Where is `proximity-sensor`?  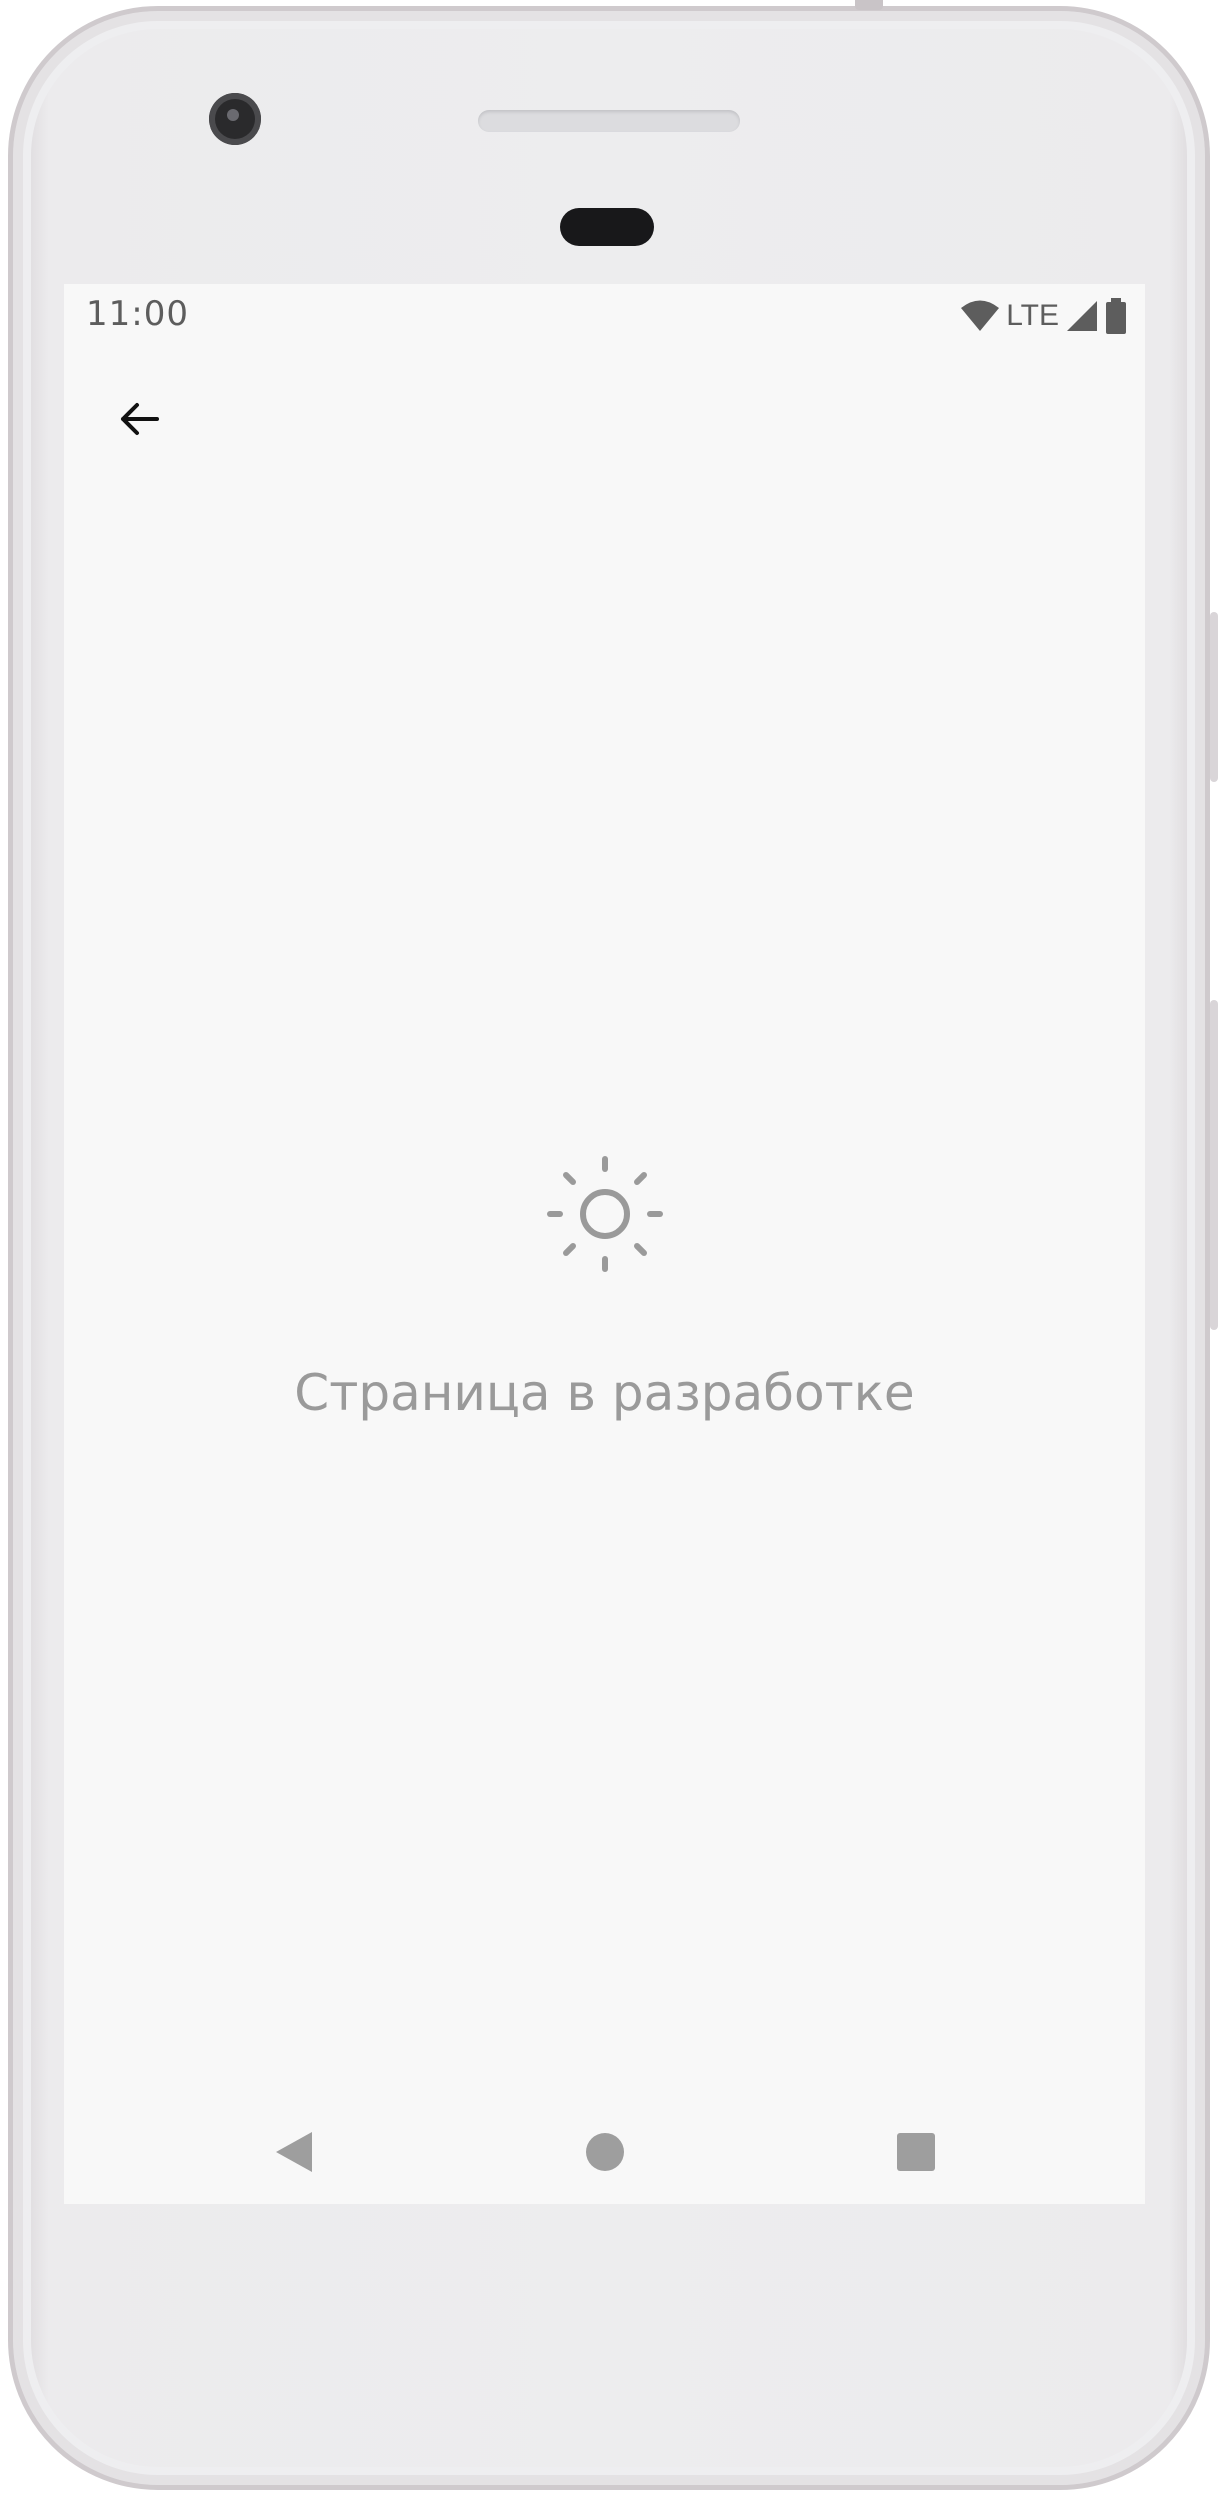 proximity-sensor is located at coordinates (607, 227).